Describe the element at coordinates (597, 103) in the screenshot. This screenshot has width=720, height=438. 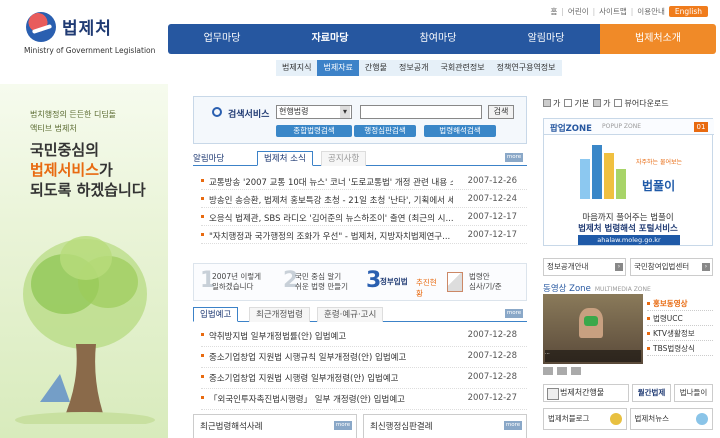
I see `minus-icon` at that location.